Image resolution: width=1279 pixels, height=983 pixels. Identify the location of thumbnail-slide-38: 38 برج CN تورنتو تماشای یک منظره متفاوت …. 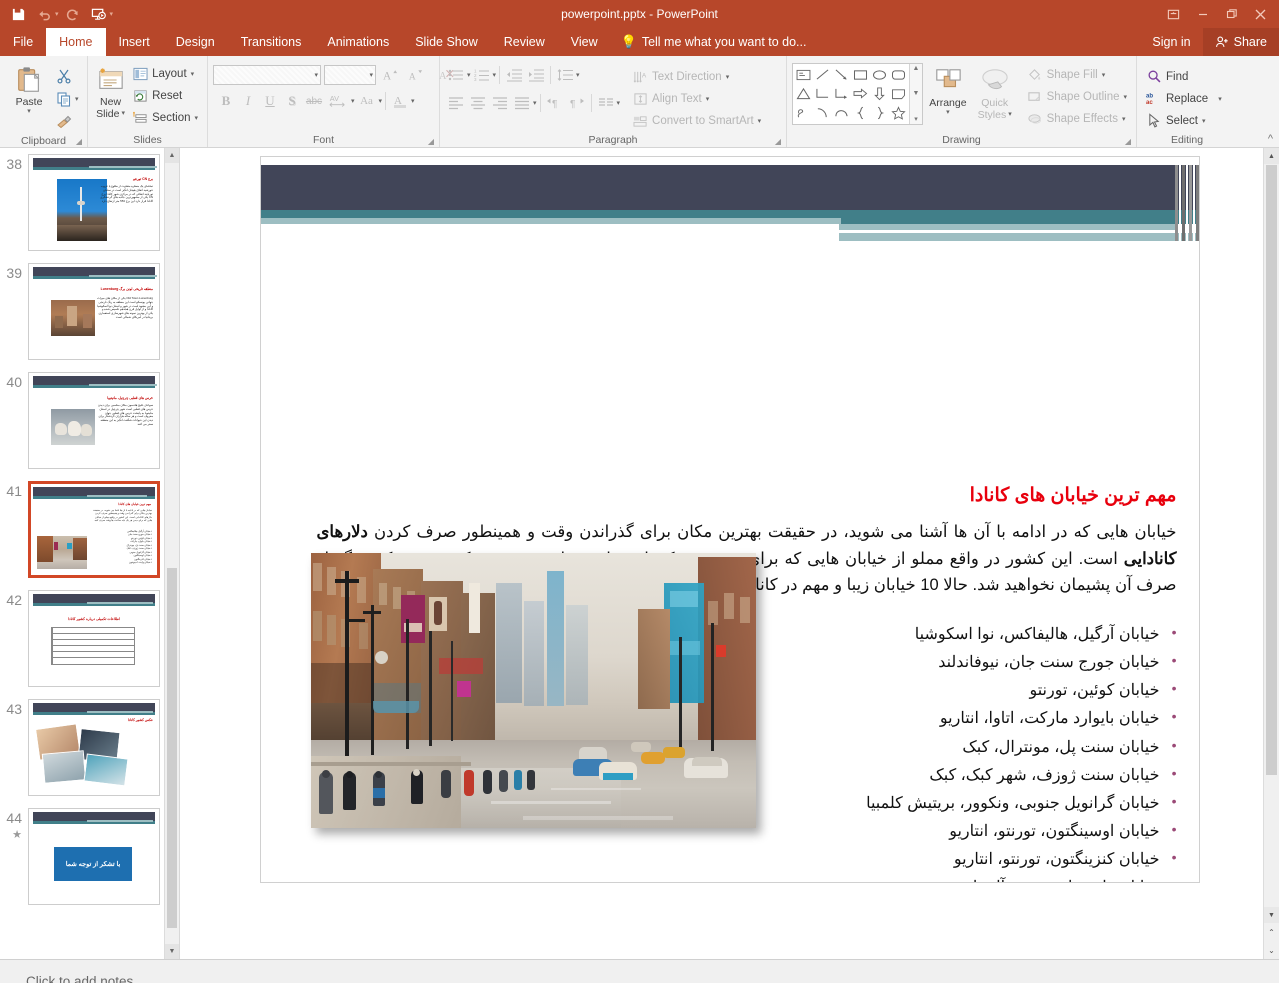
(89, 208).